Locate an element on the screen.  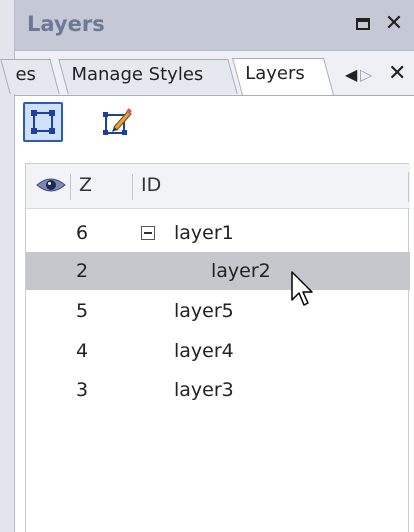
tab-label: Manage Styles is located at coordinates (137, 74).